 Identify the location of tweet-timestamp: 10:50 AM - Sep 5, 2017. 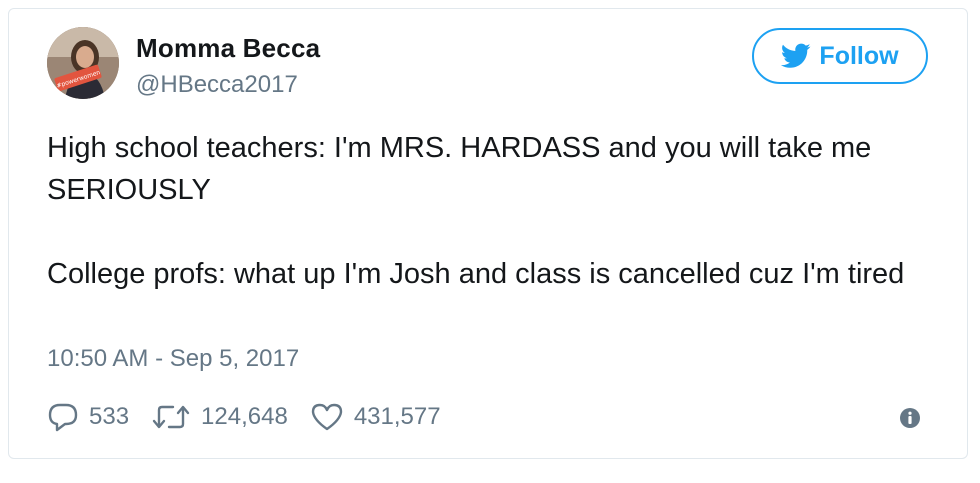
(173, 359).